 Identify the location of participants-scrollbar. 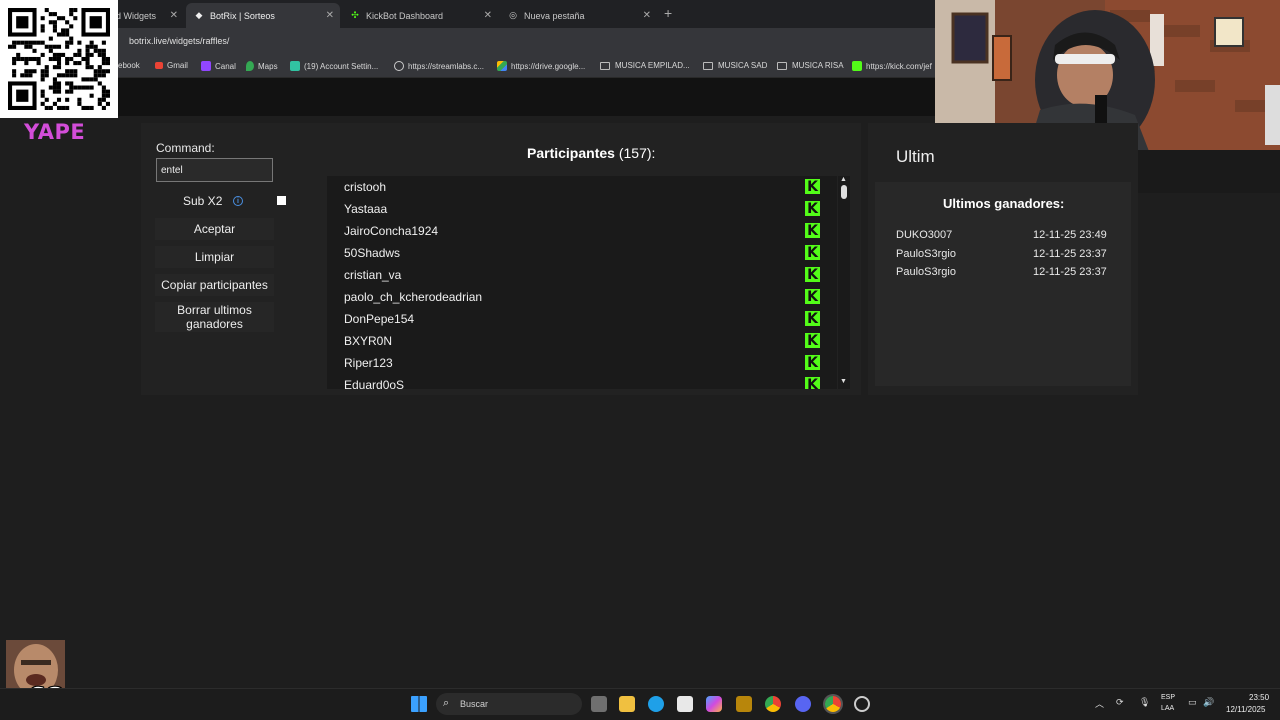
(844, 282).